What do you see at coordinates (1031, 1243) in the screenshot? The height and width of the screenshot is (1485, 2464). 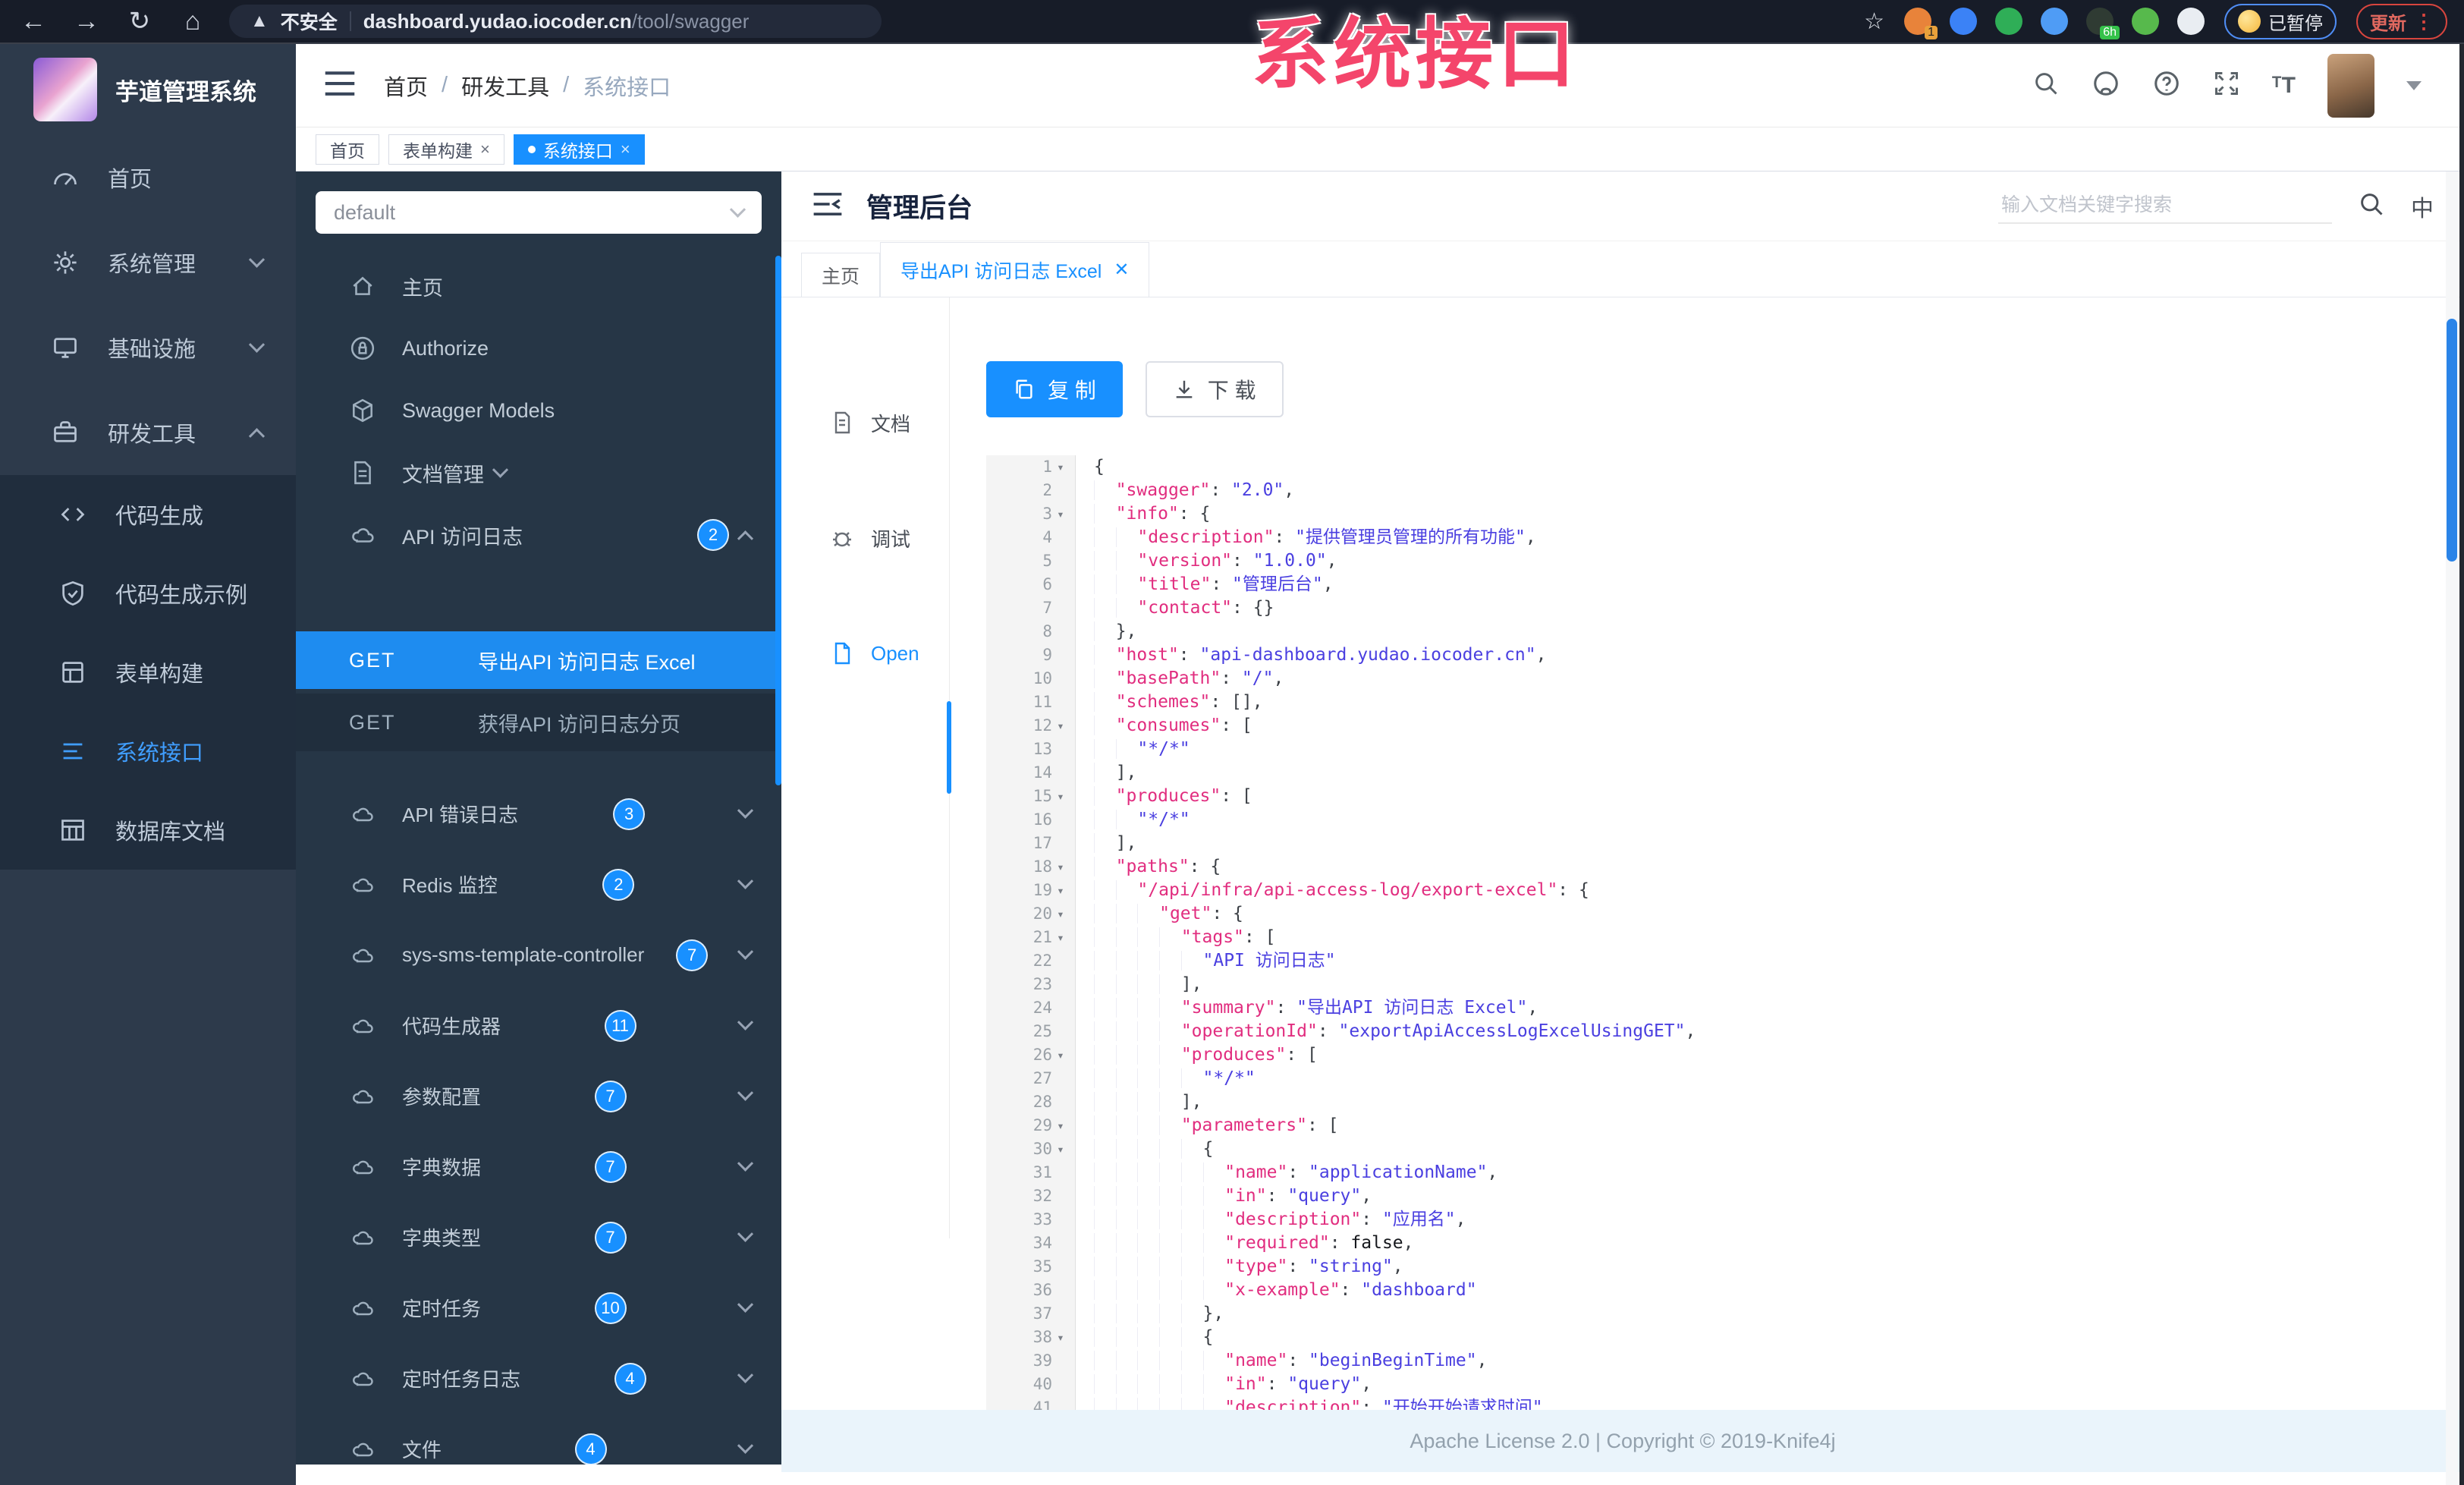 I see `line-number: 34` at bounding box center [1031, 1243].